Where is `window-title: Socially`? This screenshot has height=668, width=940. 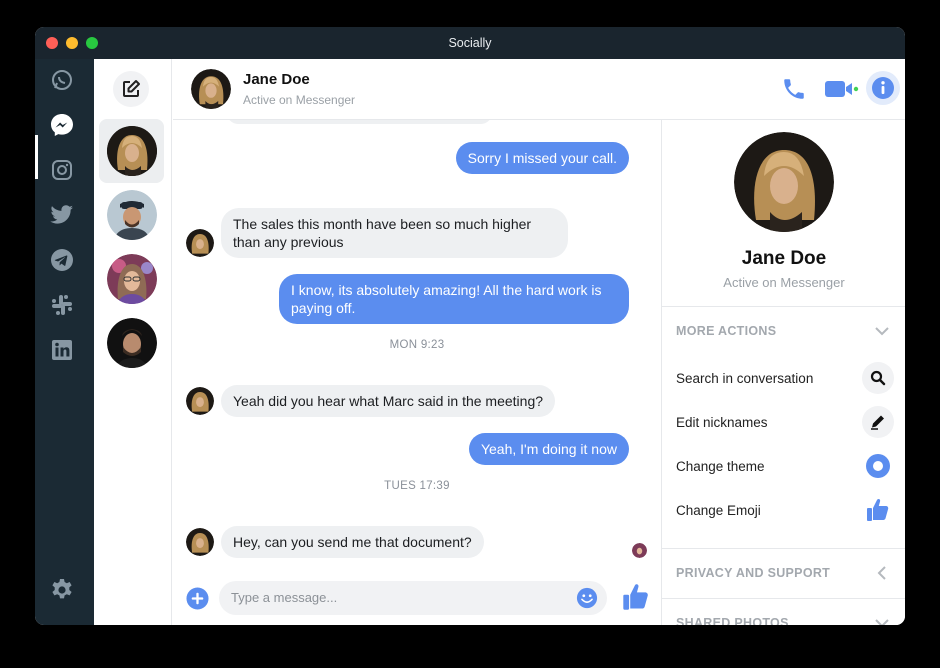 window-title: Socially is located at coordinates (470, 43).